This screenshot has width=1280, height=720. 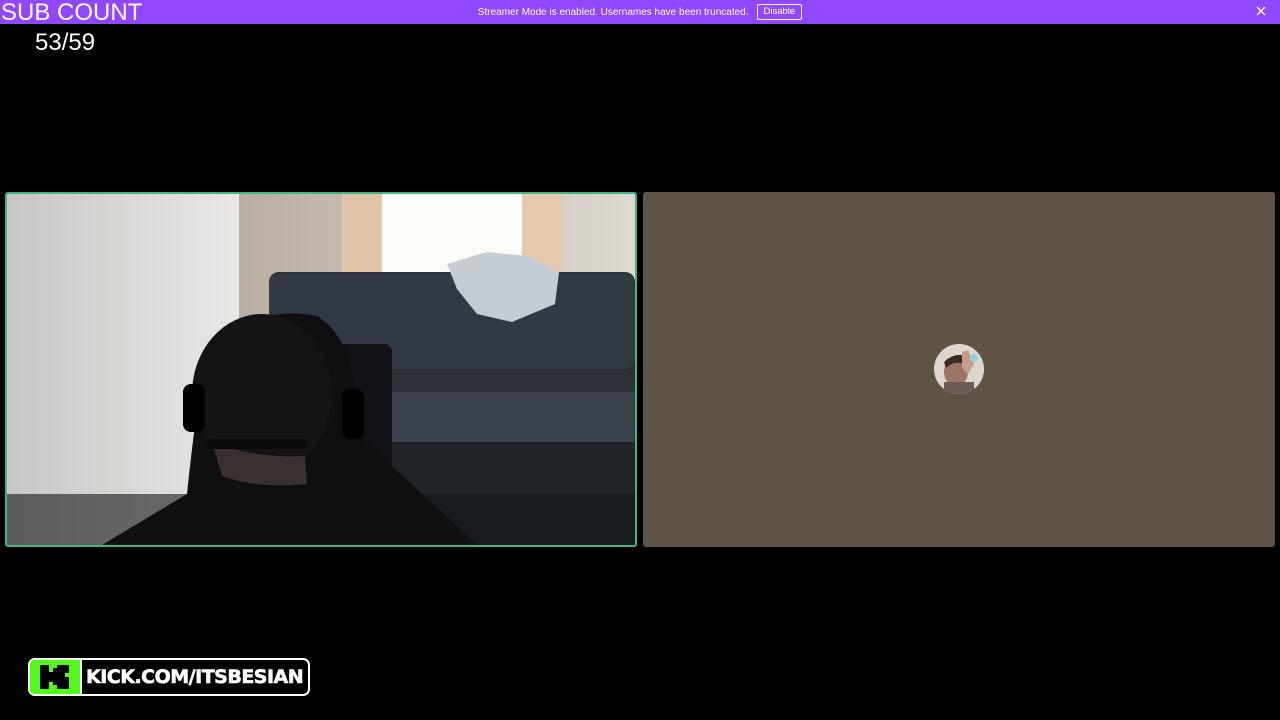 I want to click on kick-url-badge: KICK.COM/ITSBESIAN, so click(x=169, y=677).